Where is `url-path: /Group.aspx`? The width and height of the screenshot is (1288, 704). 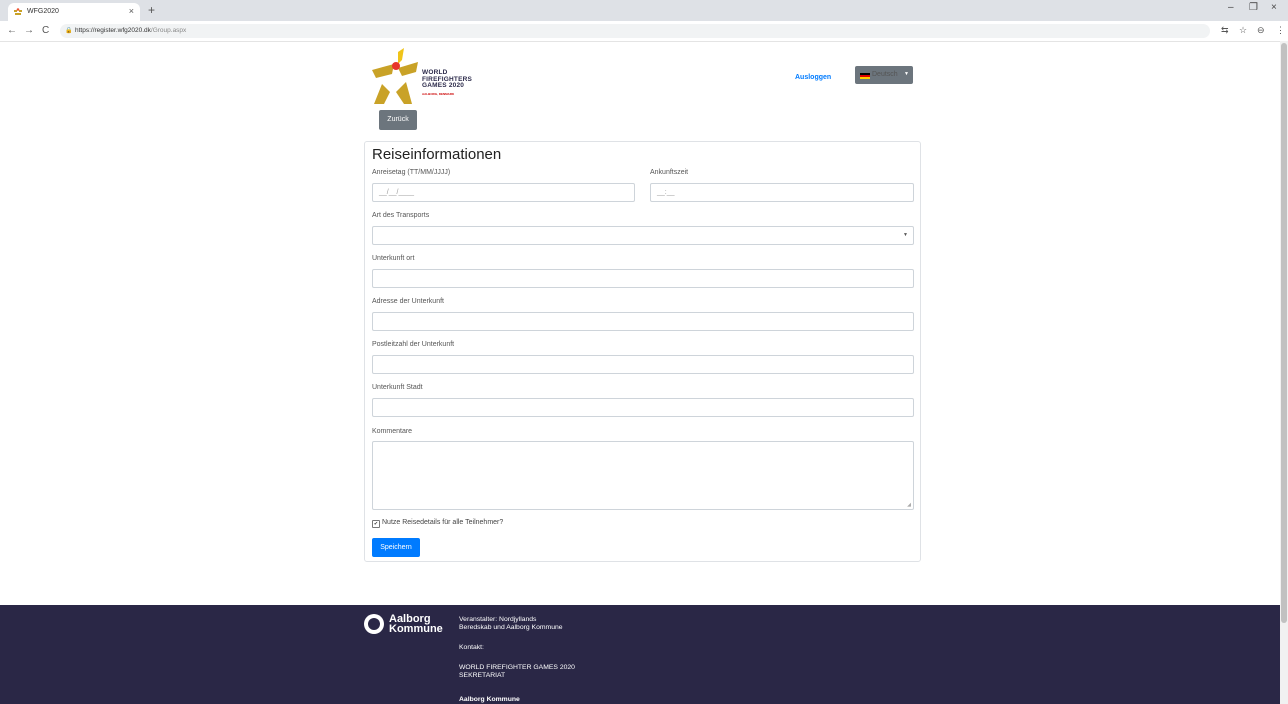
url-path: /Group.aspx is located at coordinates (168, 30).